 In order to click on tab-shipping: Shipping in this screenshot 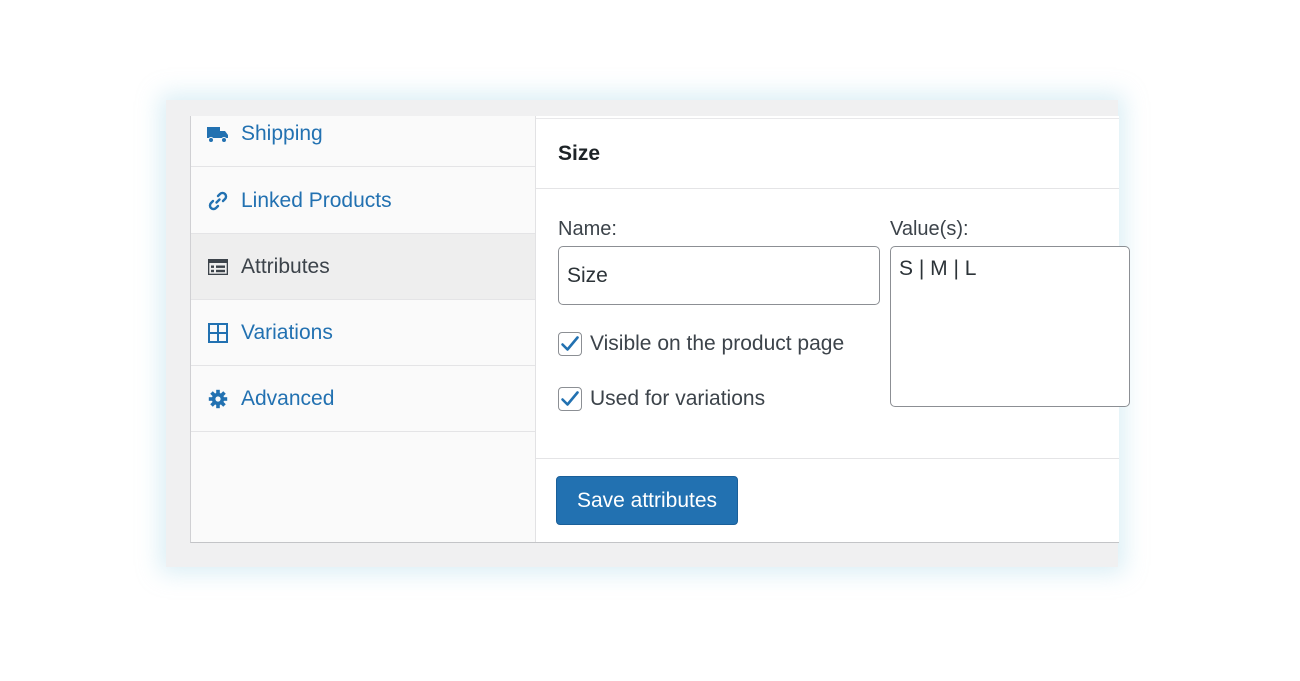, I will do `click(363, 134)`.